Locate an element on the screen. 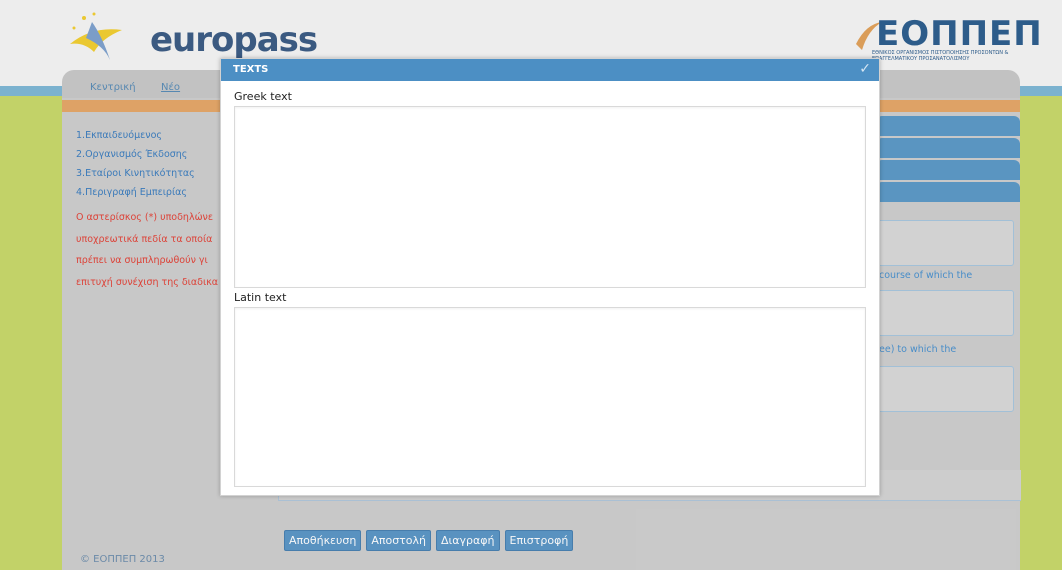  greek-text-label: Greek text is located at coordinates (263, 96).